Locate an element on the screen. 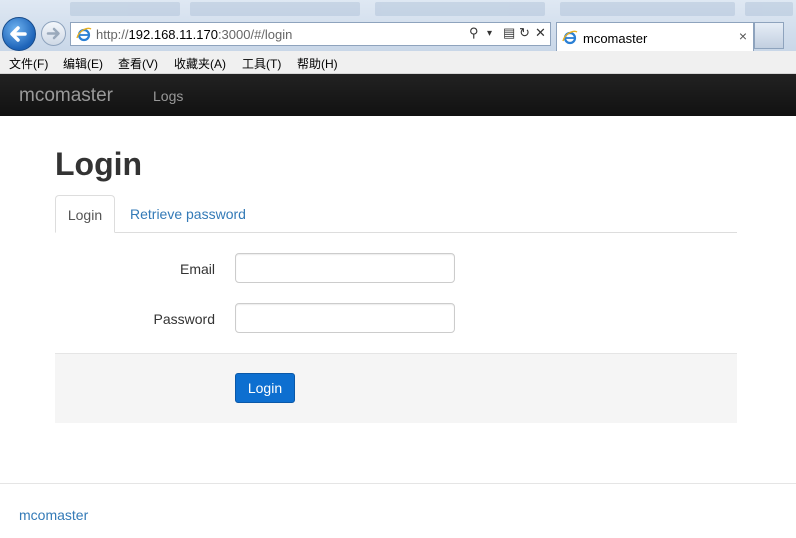 This screenshot has width=796, height=538. browser-tab-active: mcomaster × is located at coordinates (655, 36).